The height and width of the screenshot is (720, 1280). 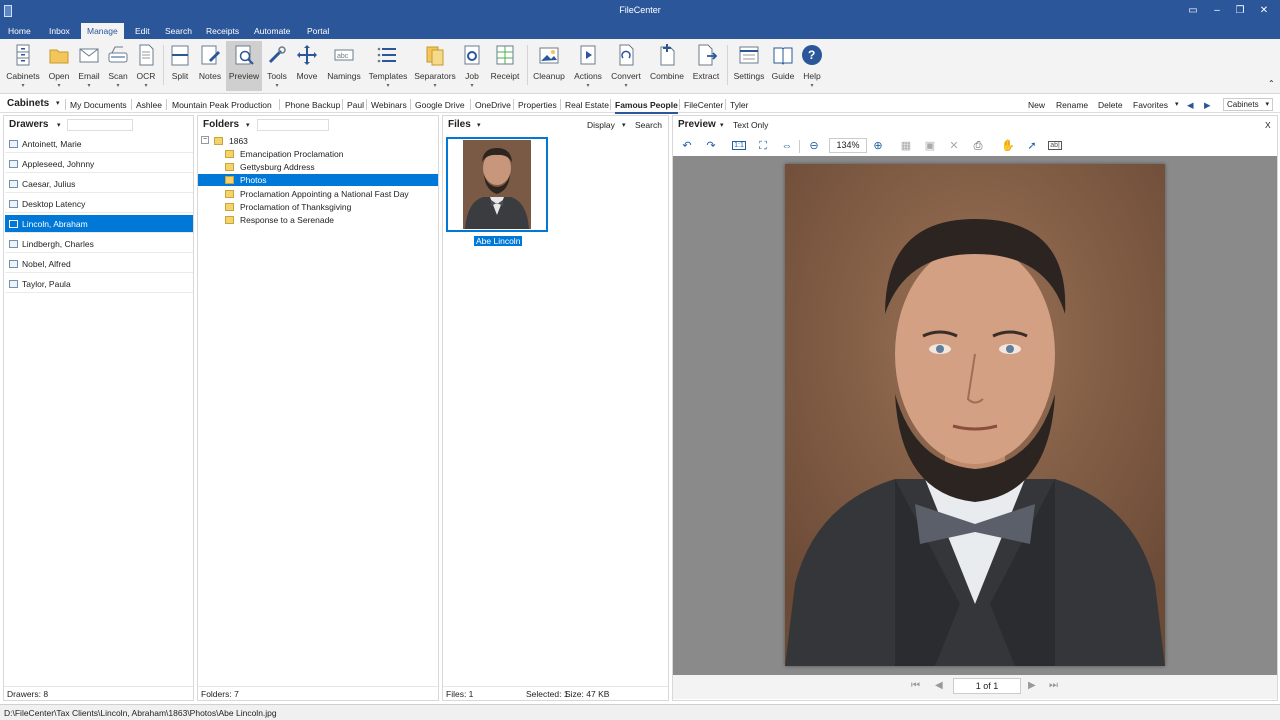 I want to click on close-preview-button: X, so click(x=1268, y=125).